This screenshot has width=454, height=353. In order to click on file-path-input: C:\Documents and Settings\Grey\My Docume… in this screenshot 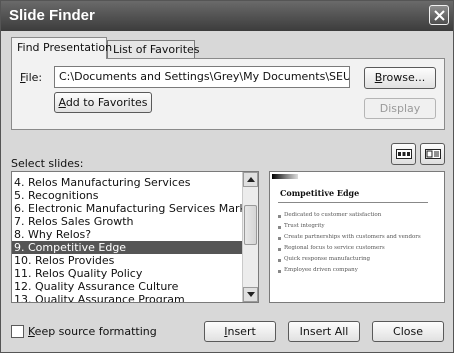, I will do `click(202, 77)`.